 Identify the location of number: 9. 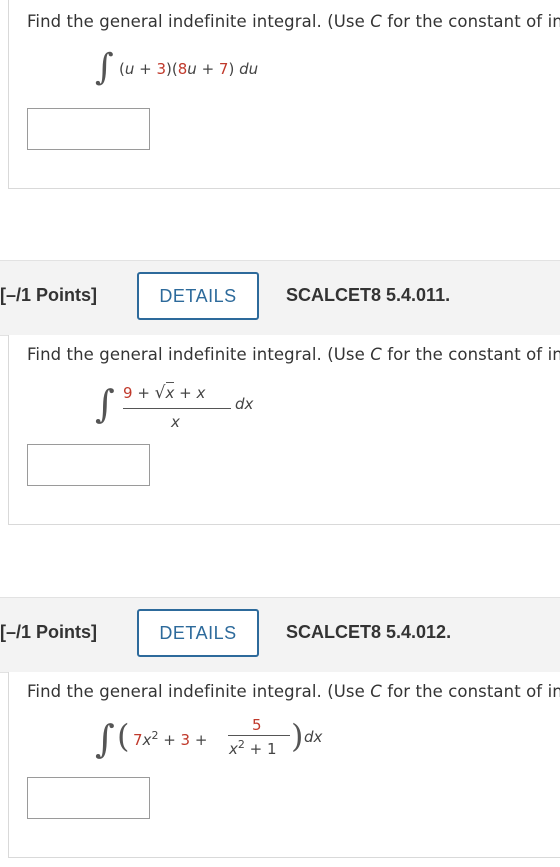
(128, 393).